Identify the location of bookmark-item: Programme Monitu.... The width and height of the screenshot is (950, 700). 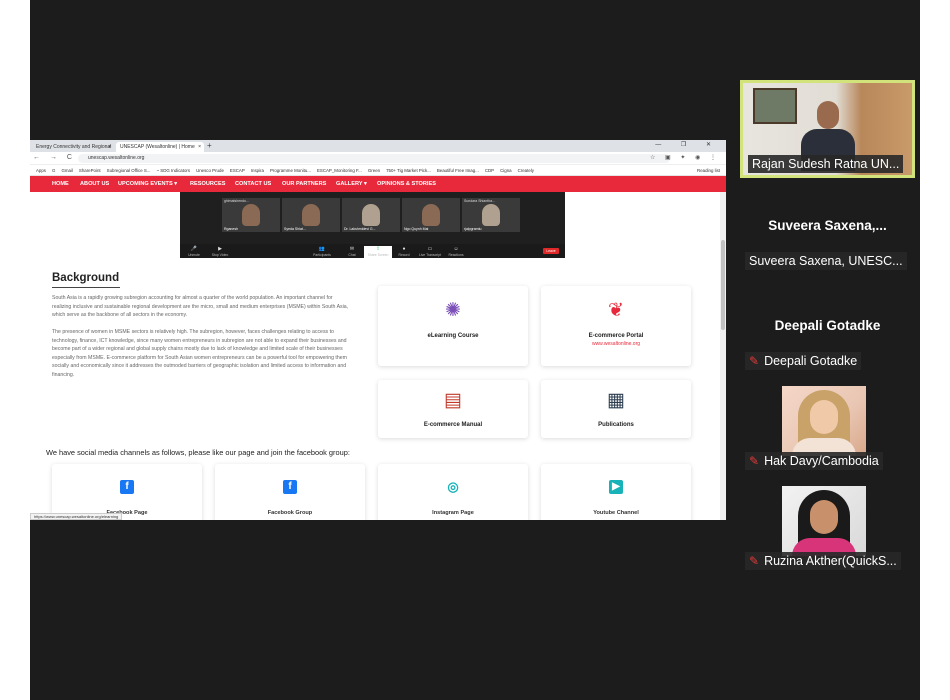
(290, 170).